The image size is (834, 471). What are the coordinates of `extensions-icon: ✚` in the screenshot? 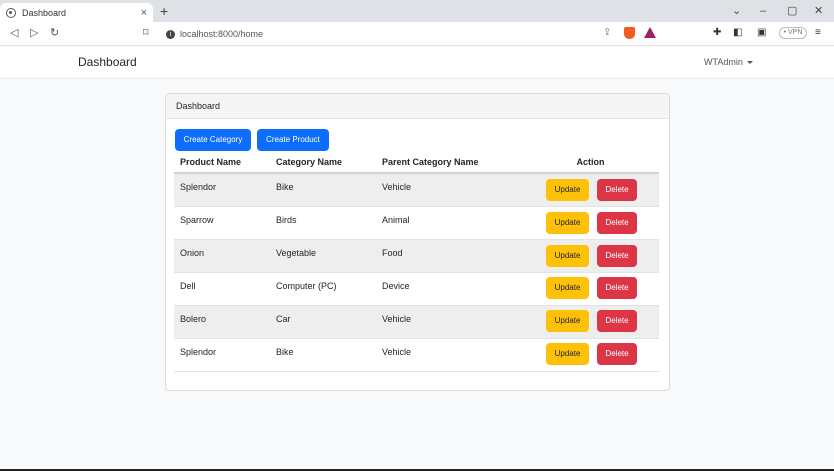 It's located at (717, 33).